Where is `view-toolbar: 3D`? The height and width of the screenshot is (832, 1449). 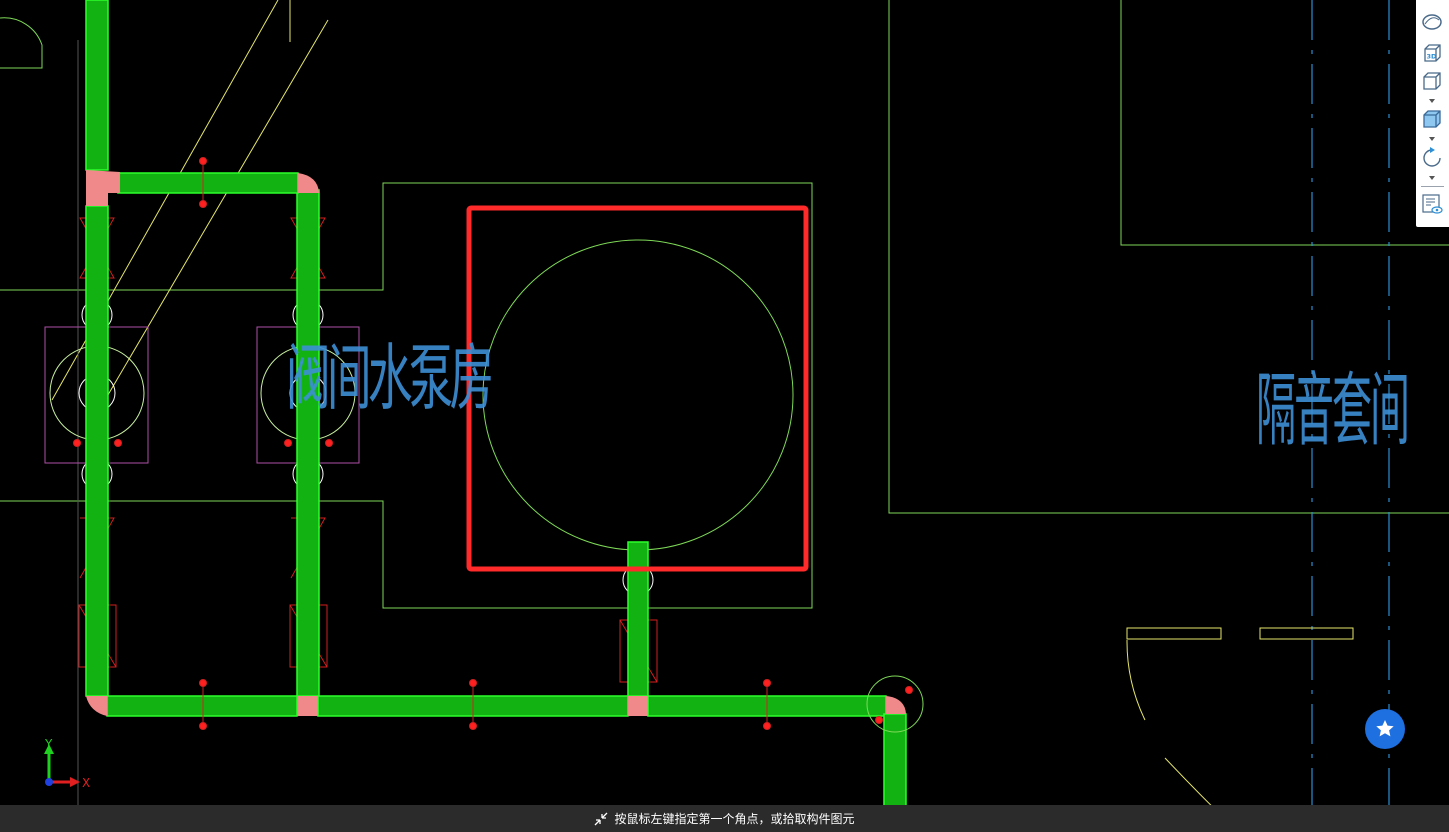
view-toolbar: 3D is located at coordinates (1432, 113).